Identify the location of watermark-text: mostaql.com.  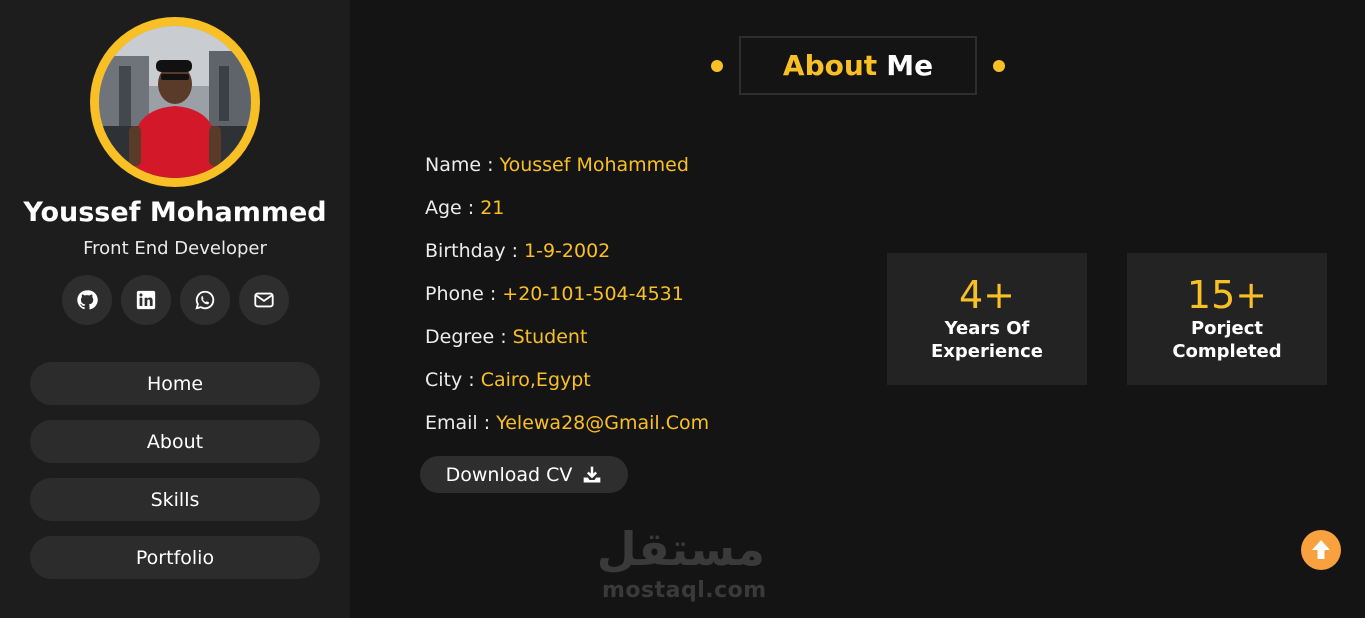
(684, 590).